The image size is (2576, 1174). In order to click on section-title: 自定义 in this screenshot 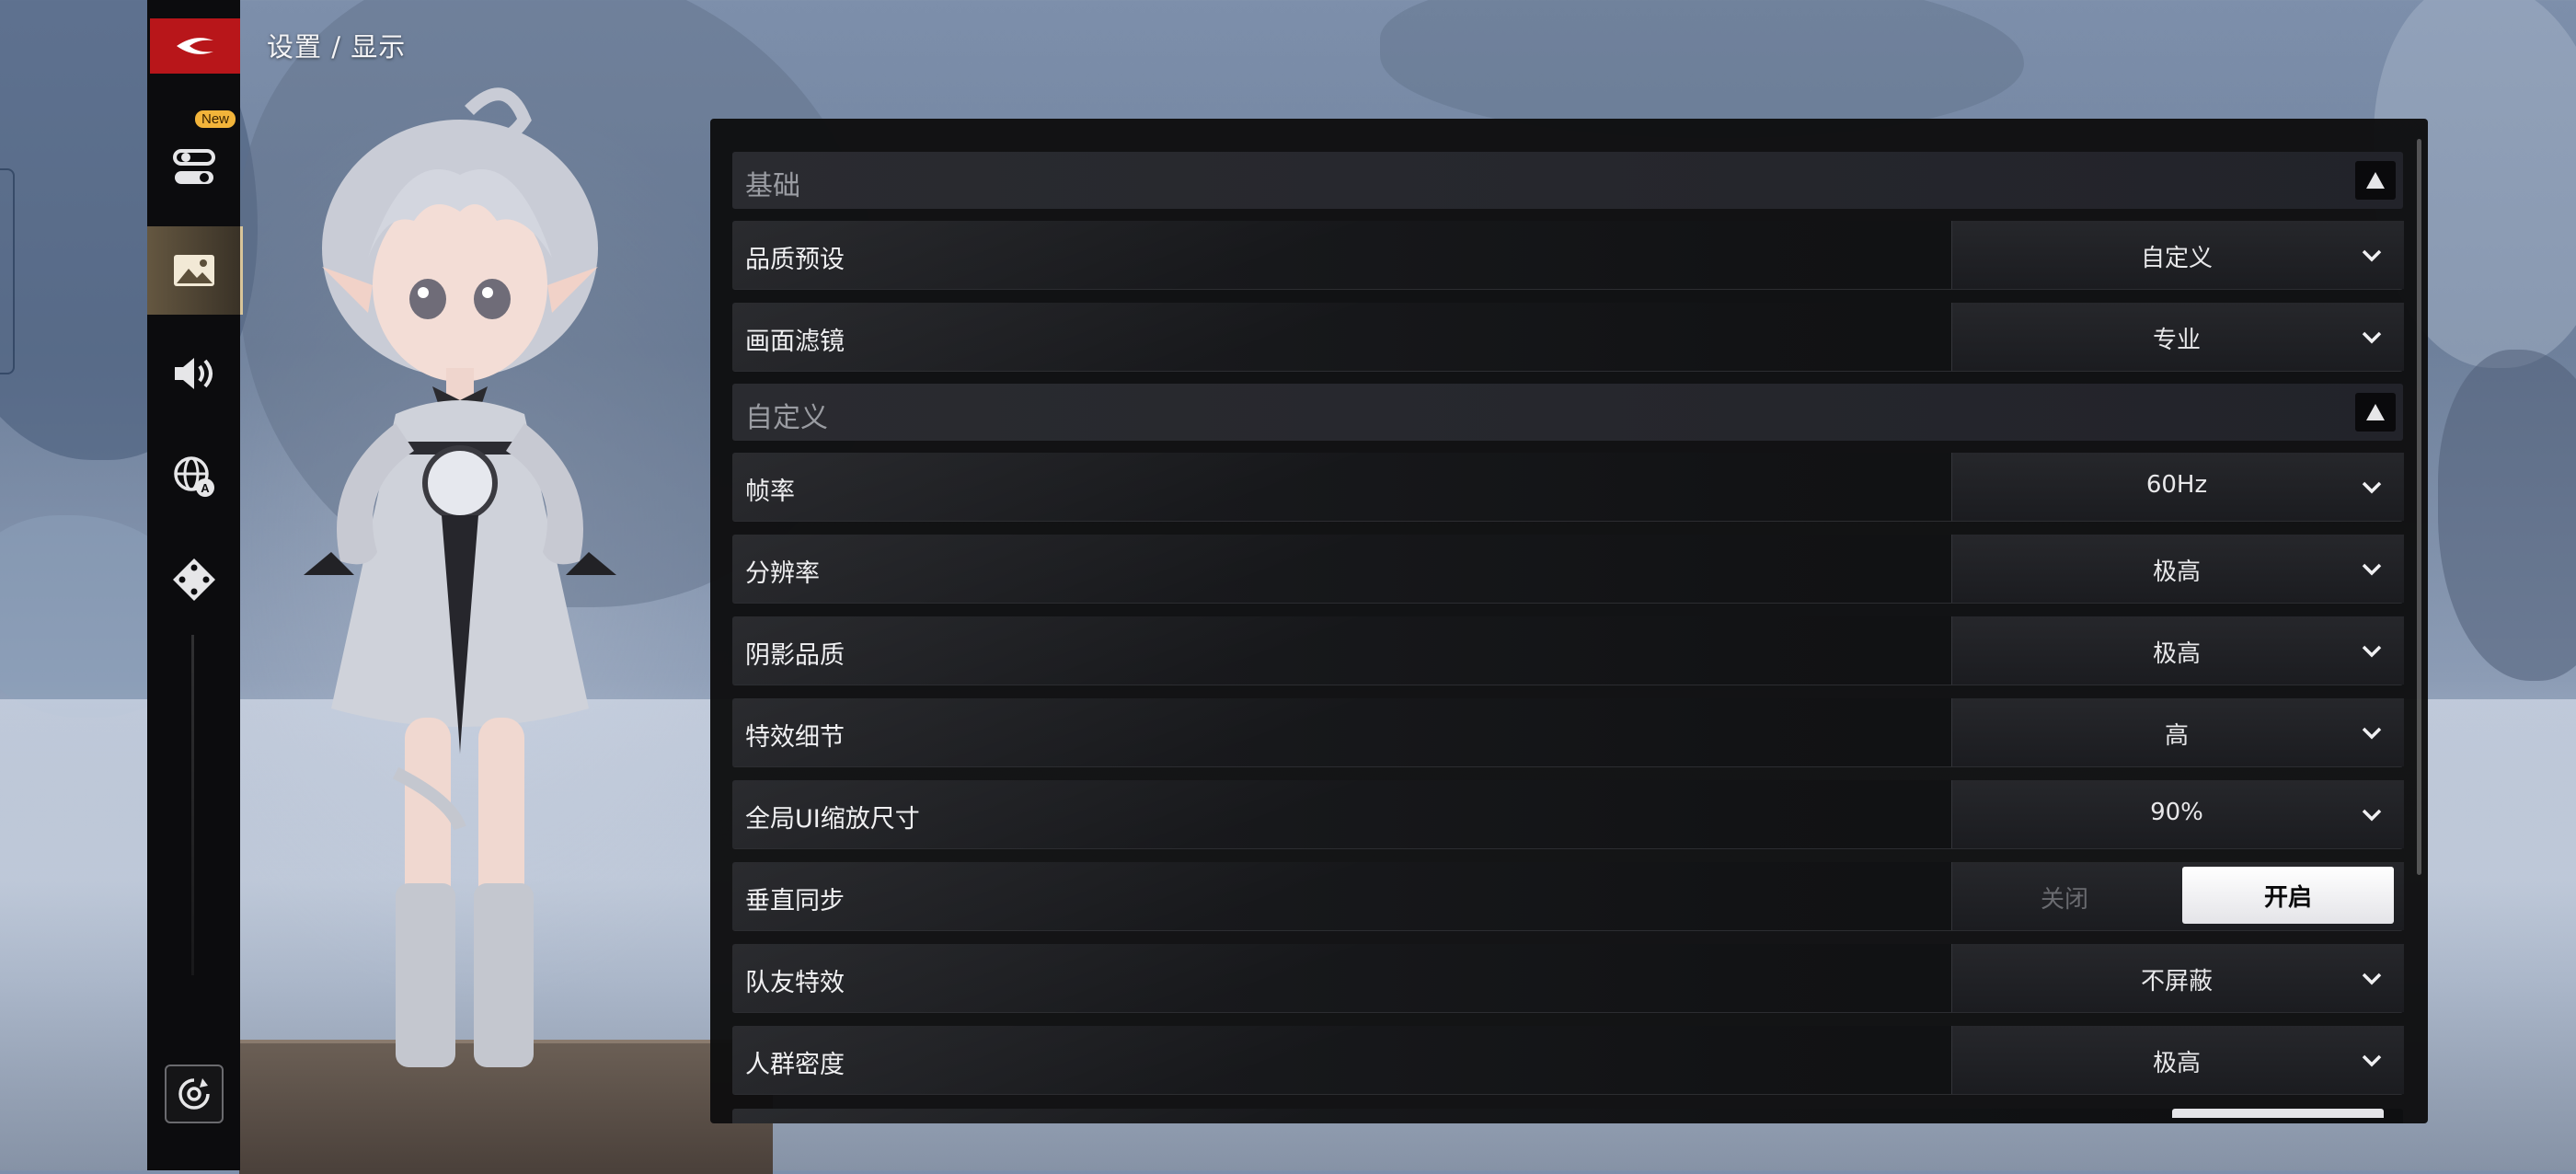, I will do `click(786, 418)`.